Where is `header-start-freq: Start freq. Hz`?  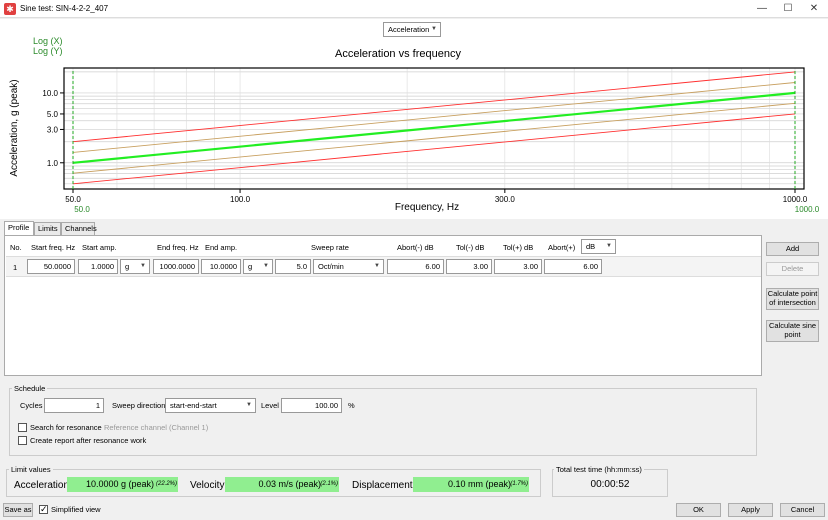
header-start-freq: Start freq. Hz is located at coordinates (53, 247).